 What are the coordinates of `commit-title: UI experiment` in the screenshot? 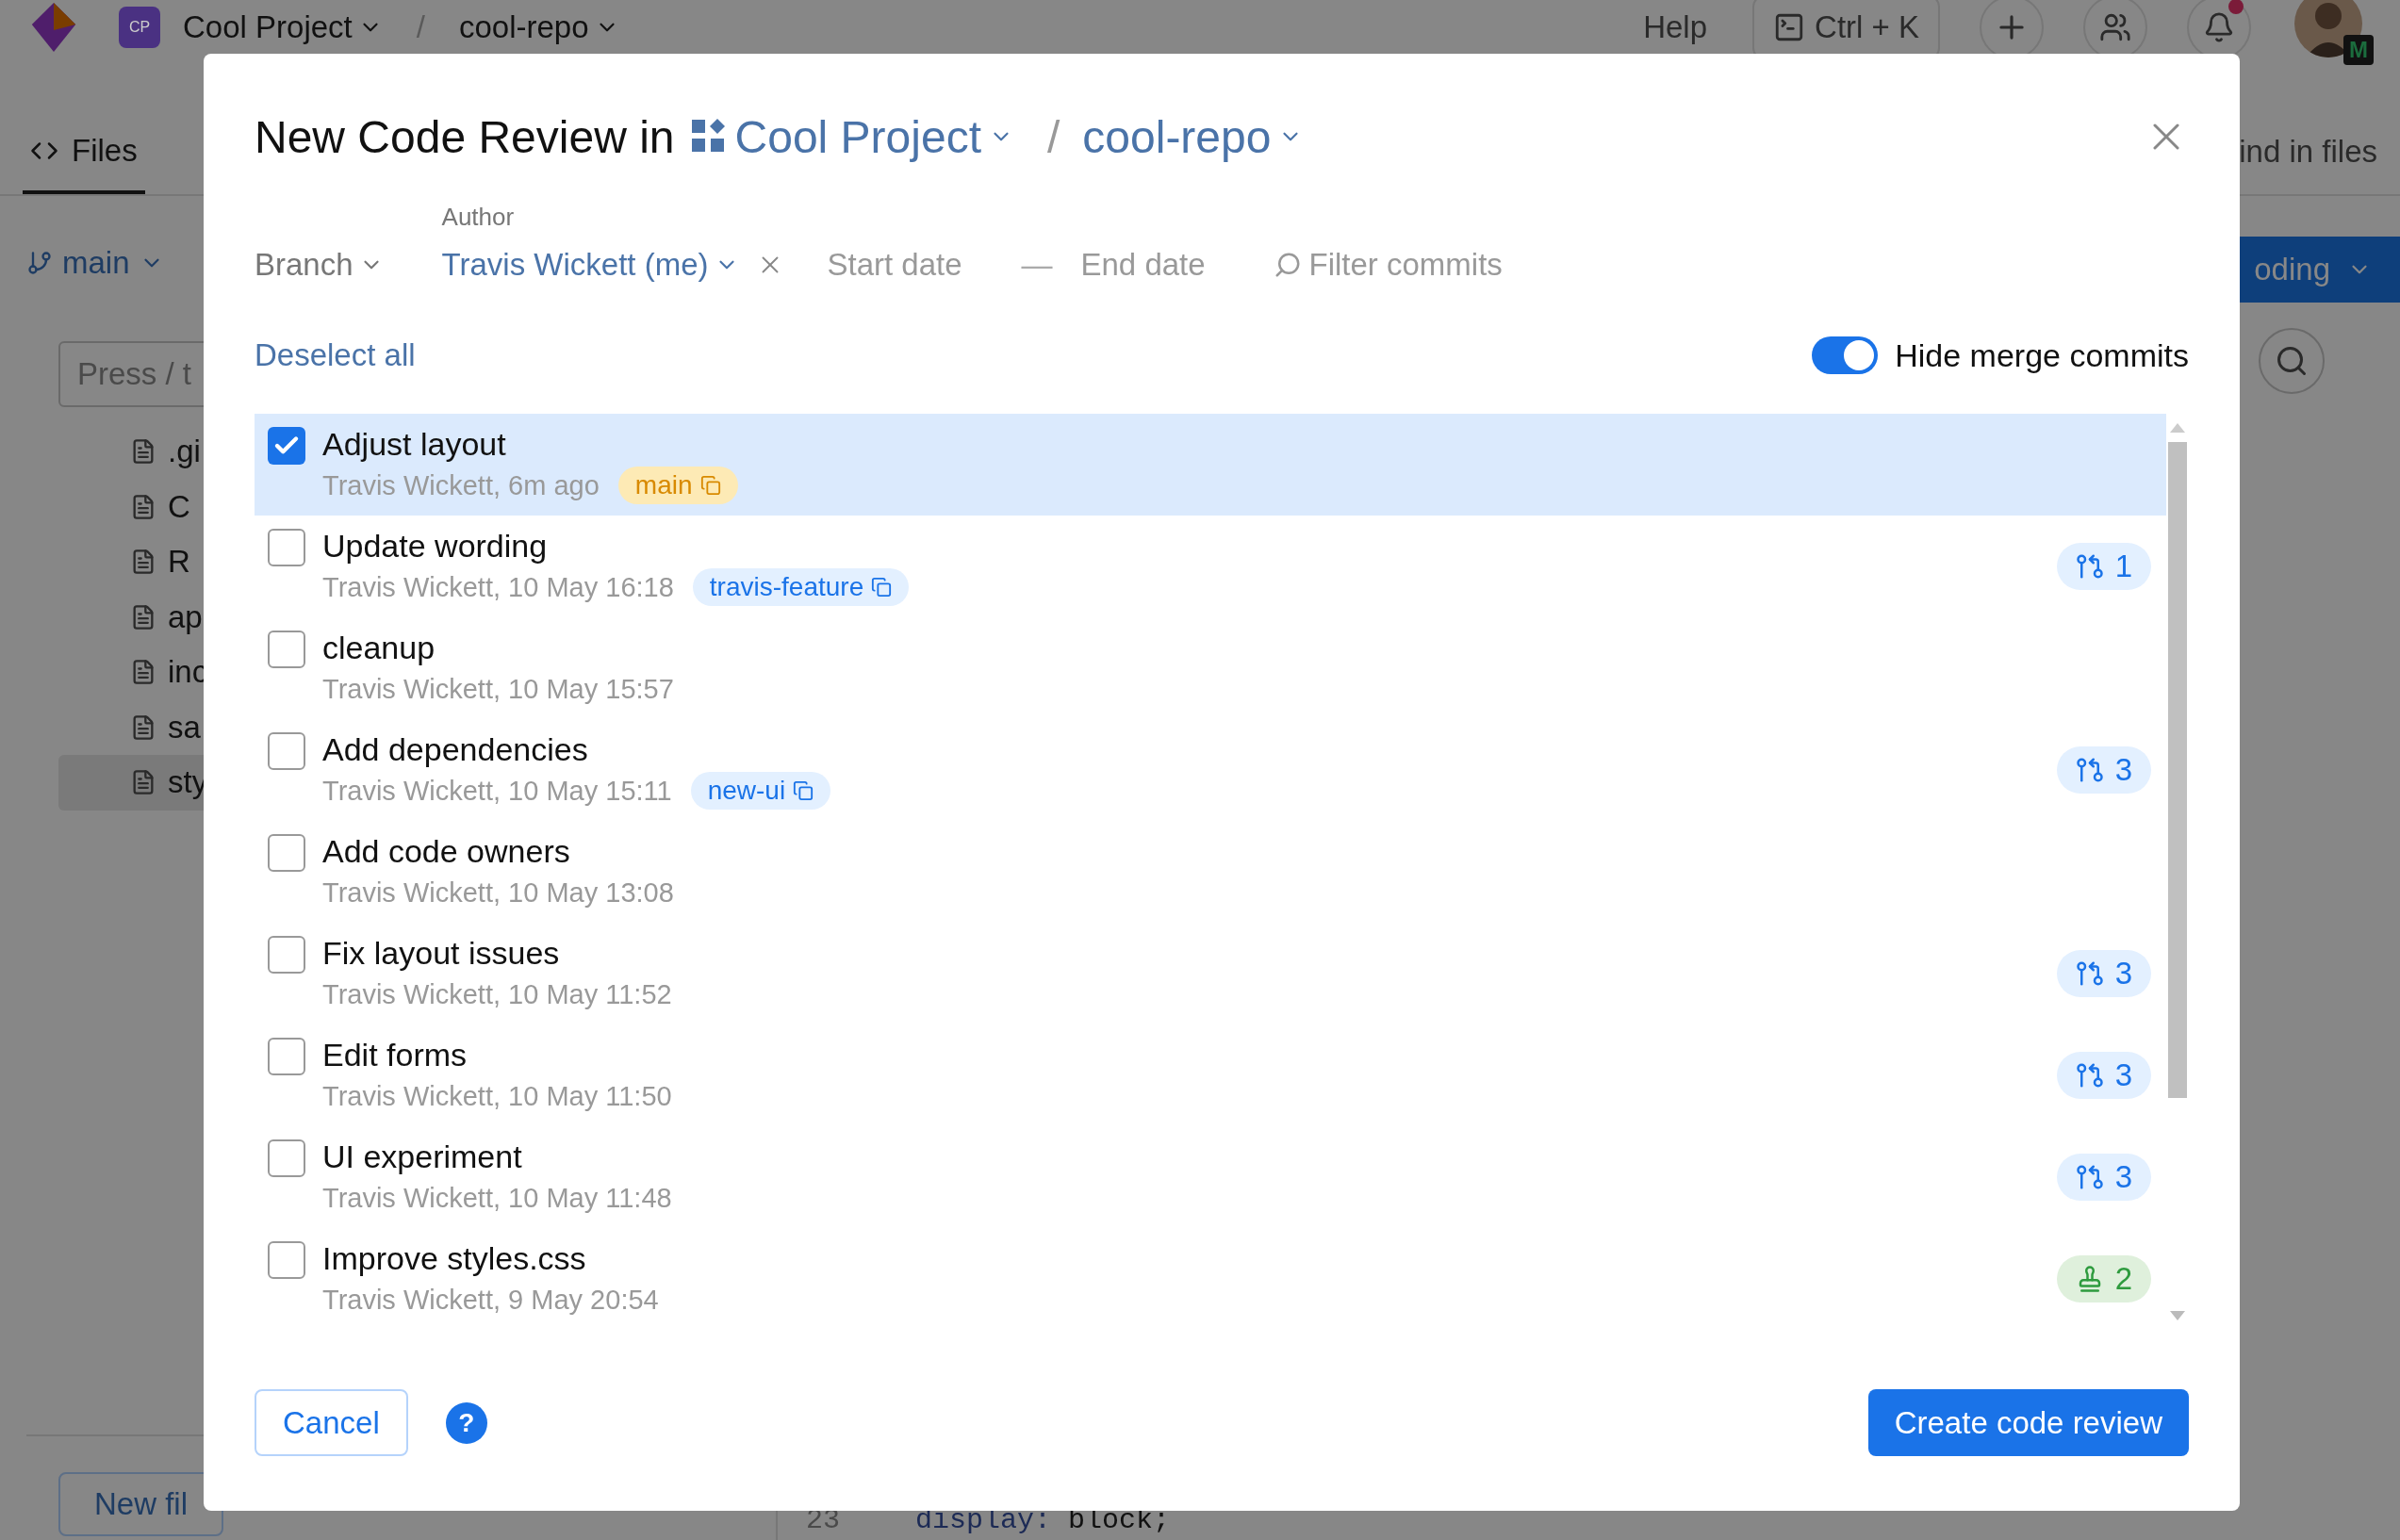 It's located at (422, 1157).